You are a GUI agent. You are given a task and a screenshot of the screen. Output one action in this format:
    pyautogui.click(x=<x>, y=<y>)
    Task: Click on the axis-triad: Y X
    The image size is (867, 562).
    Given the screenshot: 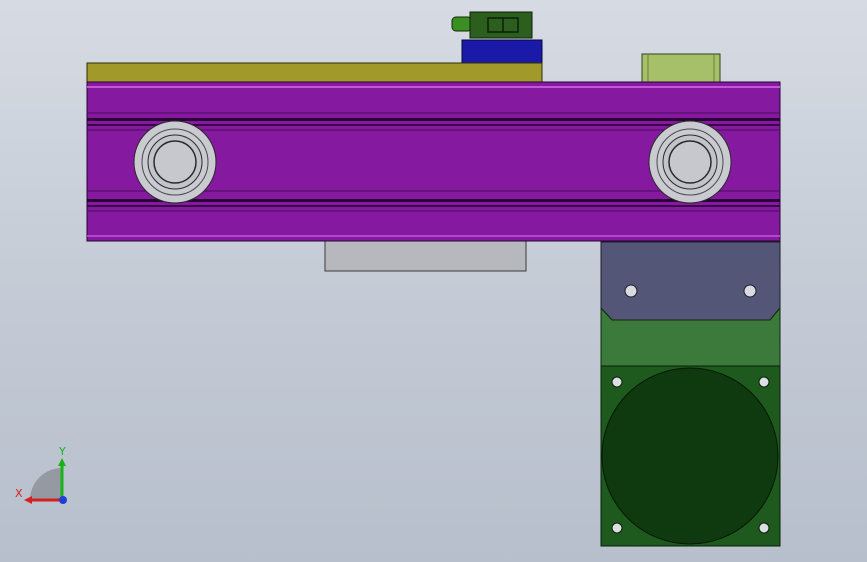 What is the action you would take?
    pyautogui.click(x=41, y=474)
    